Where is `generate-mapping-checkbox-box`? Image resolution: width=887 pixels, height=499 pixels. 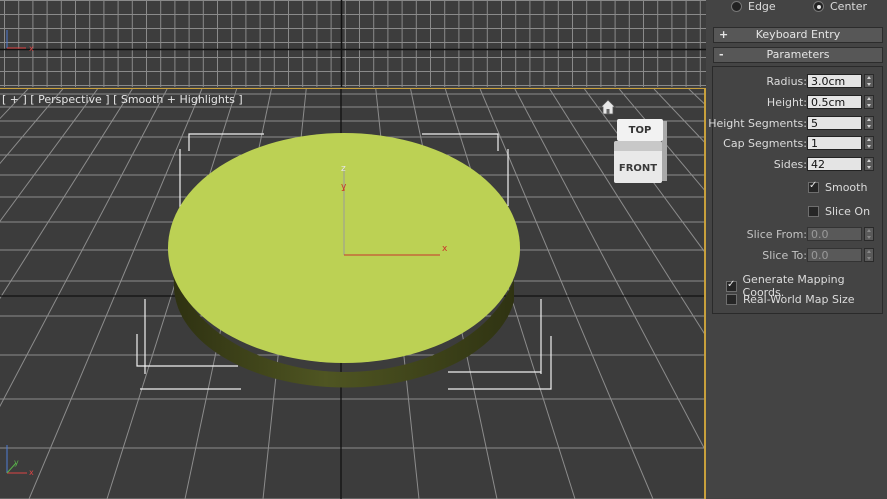 generate-mapping-checkbox-box is located at coordinates (731, 285).